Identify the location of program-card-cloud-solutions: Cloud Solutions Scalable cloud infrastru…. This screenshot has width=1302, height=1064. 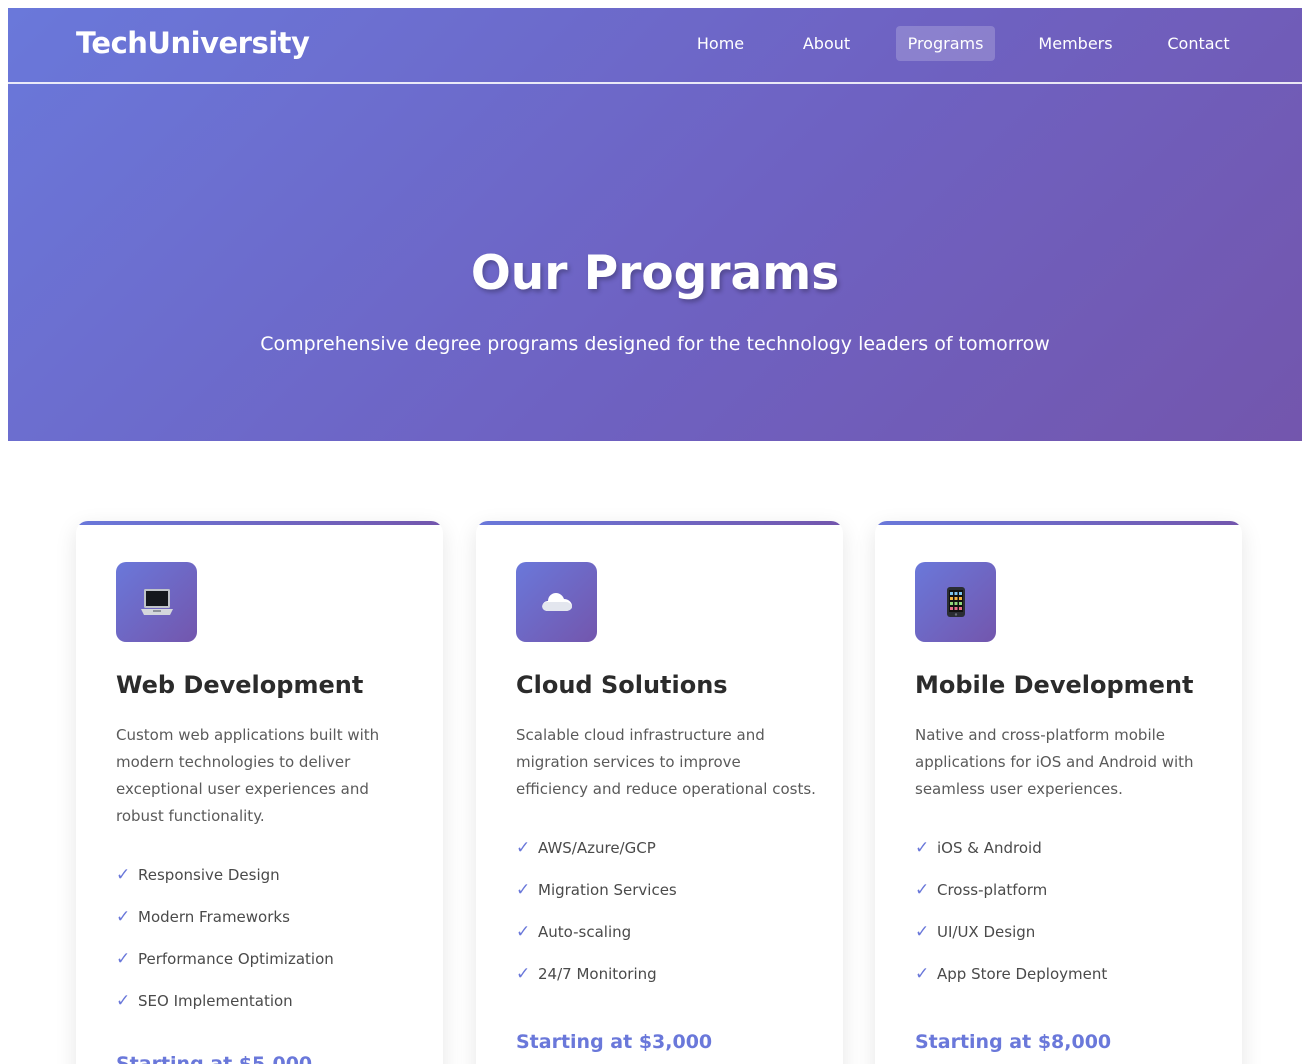
(659, 792).